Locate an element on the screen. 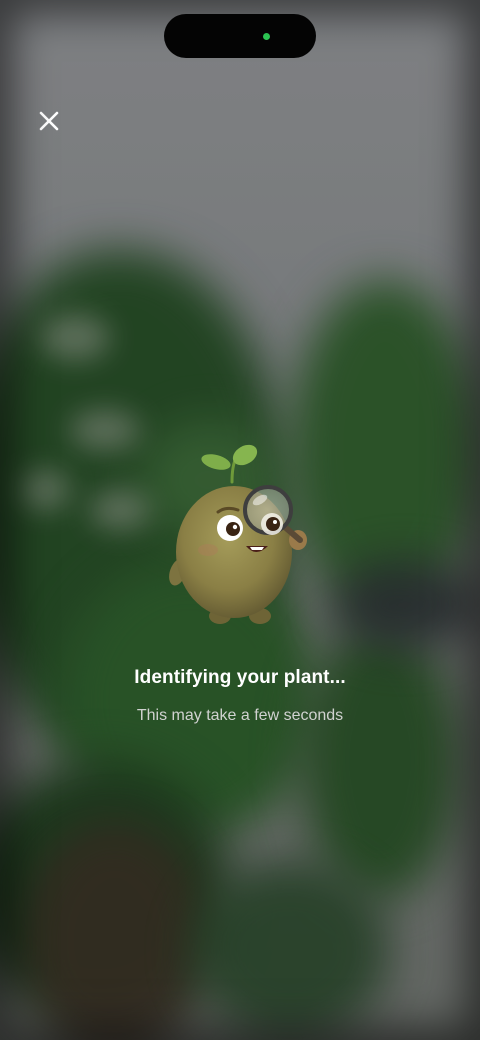  close-button is located at coordinates (49, 121).